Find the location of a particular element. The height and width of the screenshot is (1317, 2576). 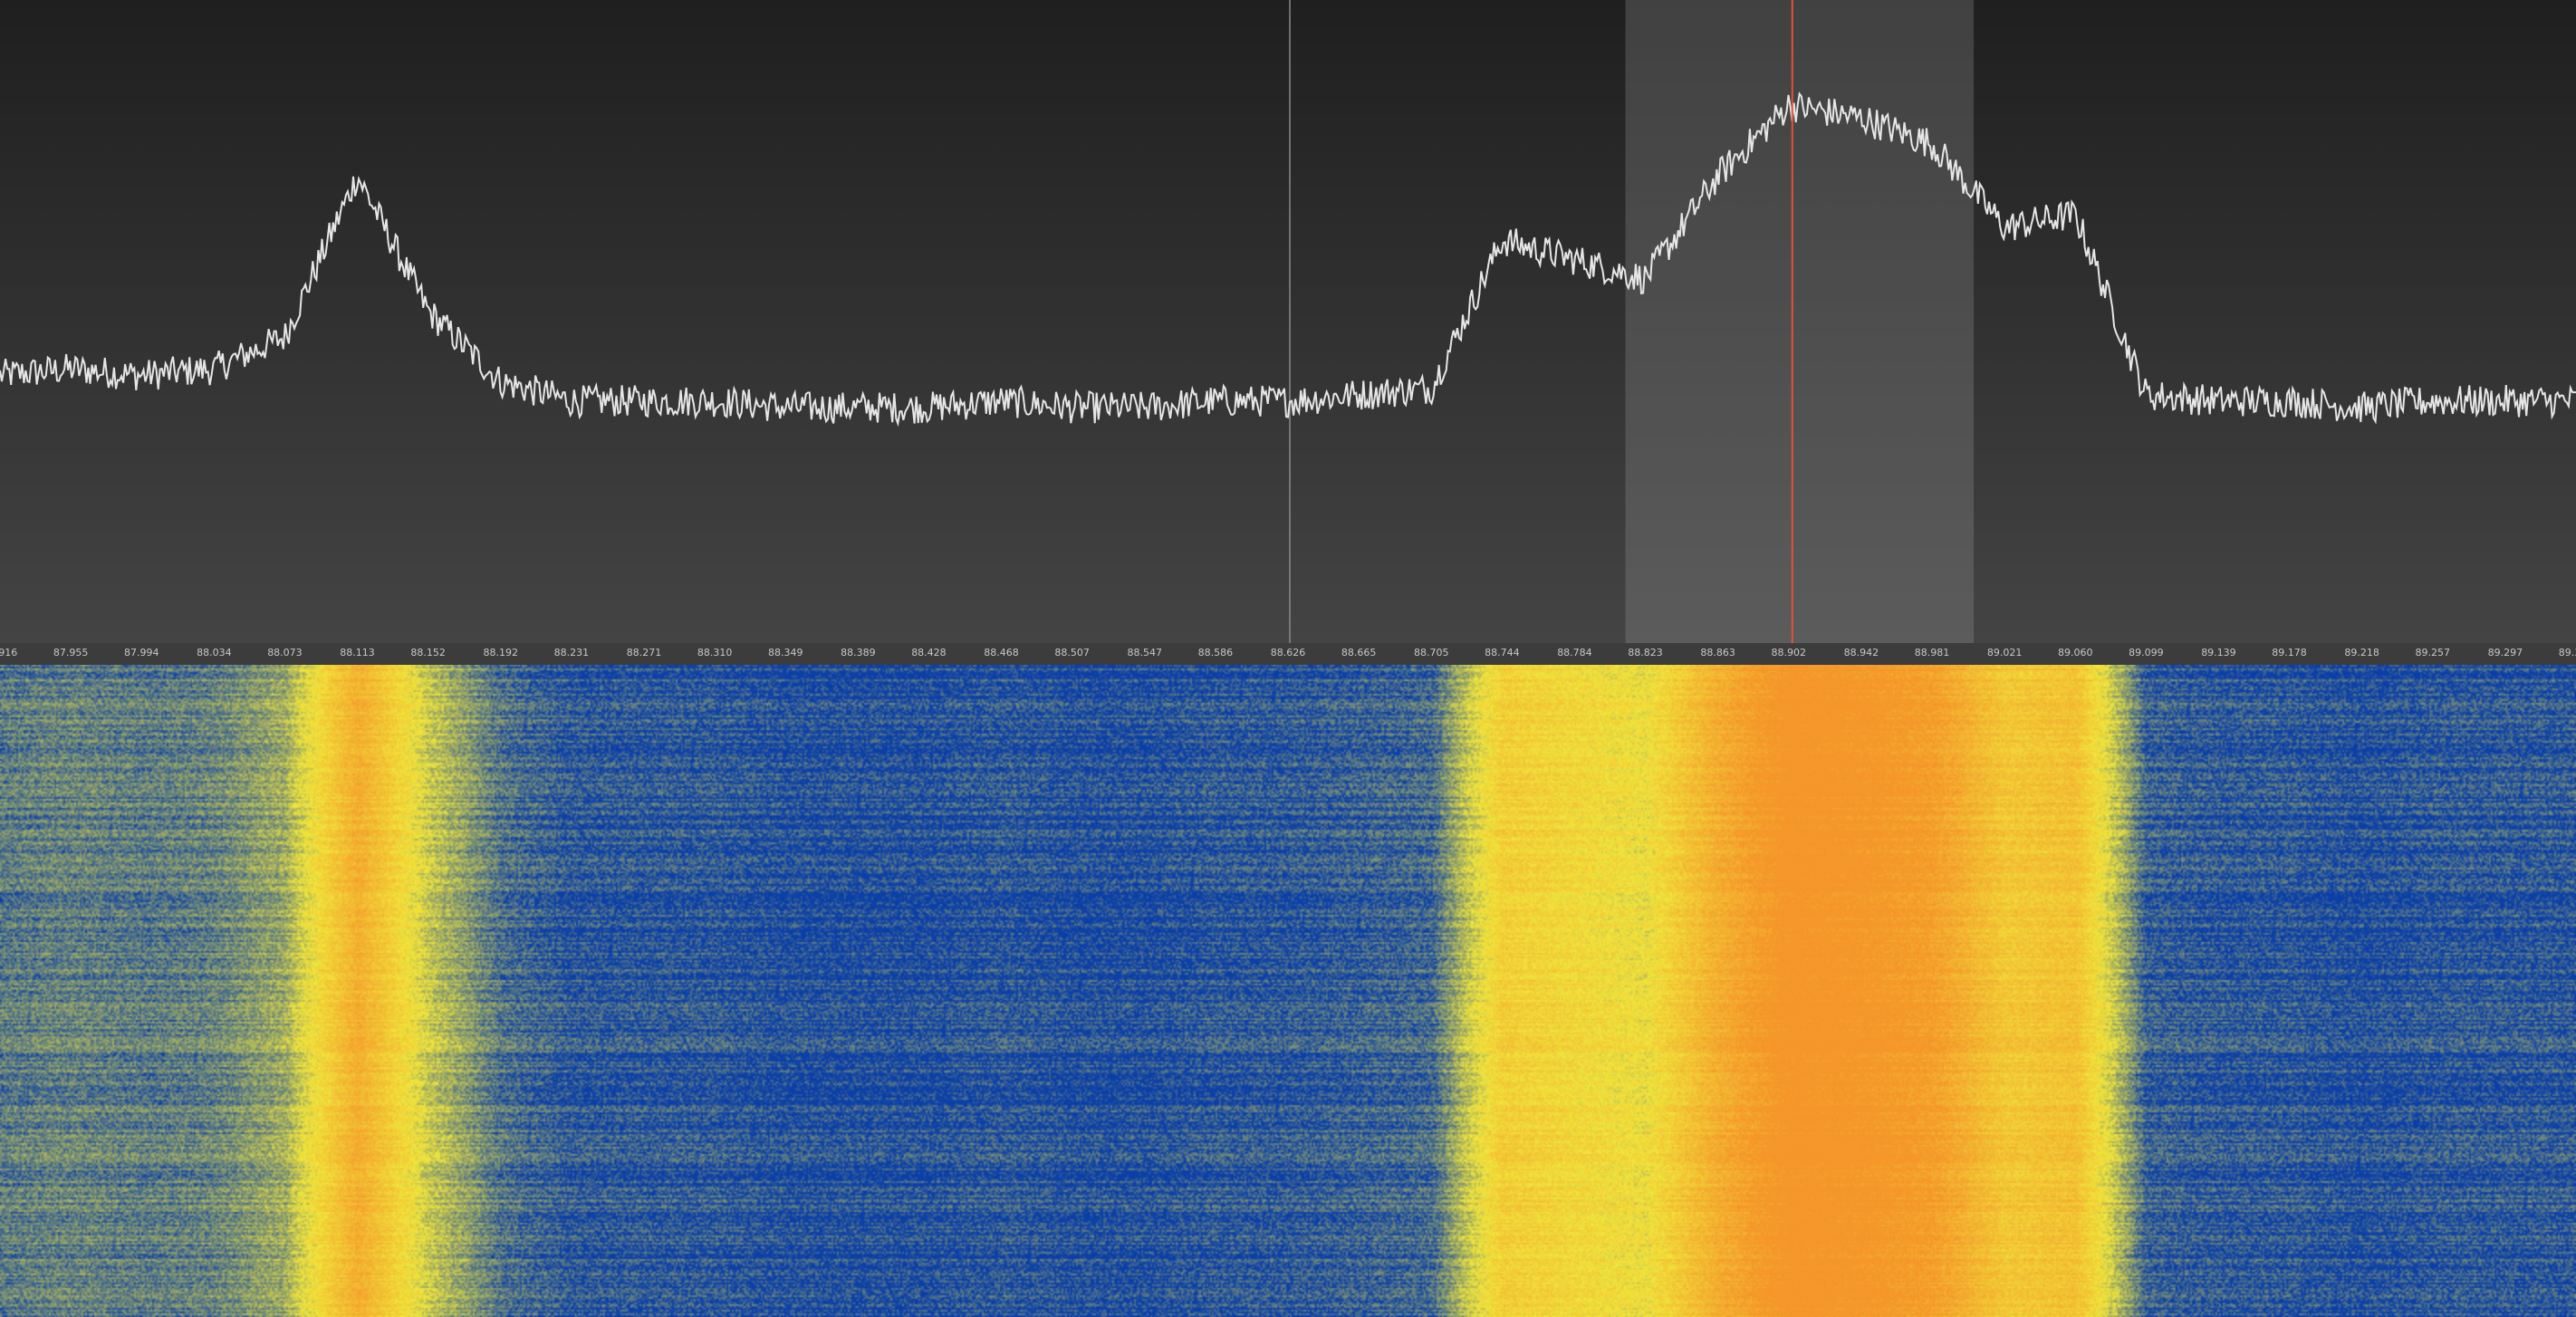

freq-tick-label: 88.428 is located at coordinates (929, 652).